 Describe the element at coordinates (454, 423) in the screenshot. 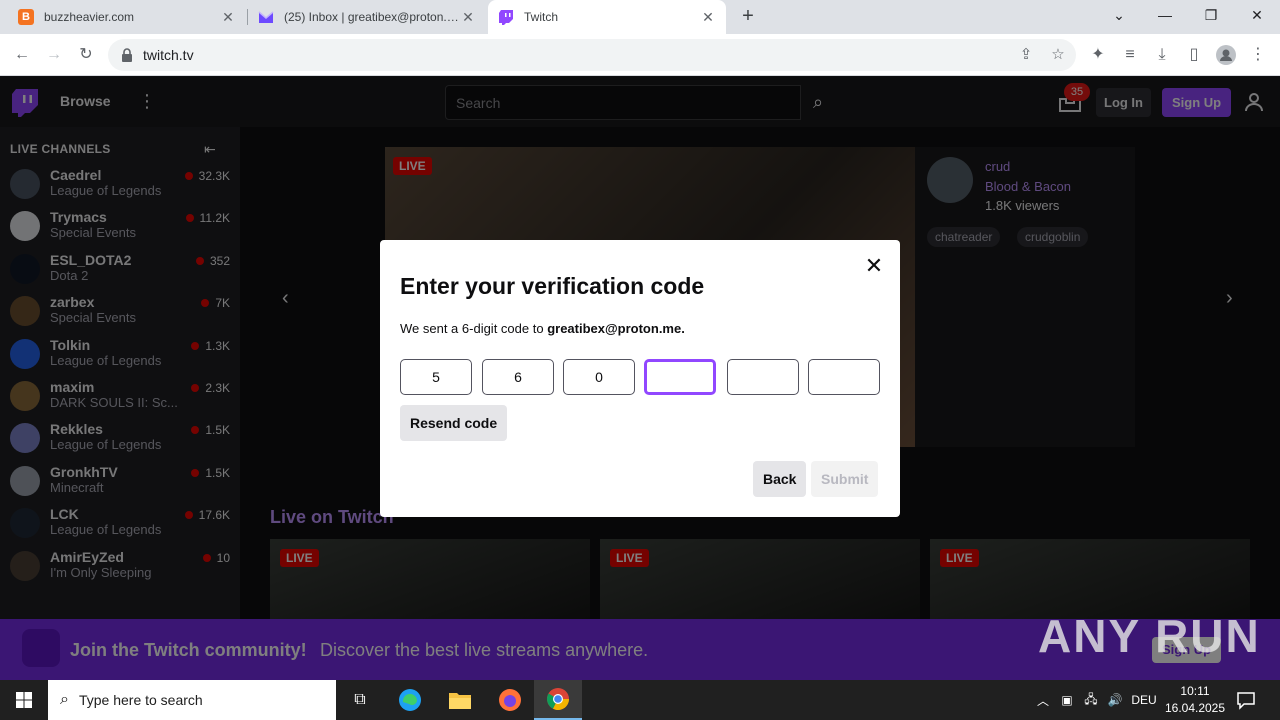

I see `resend-code-button: Resend code` at that location.